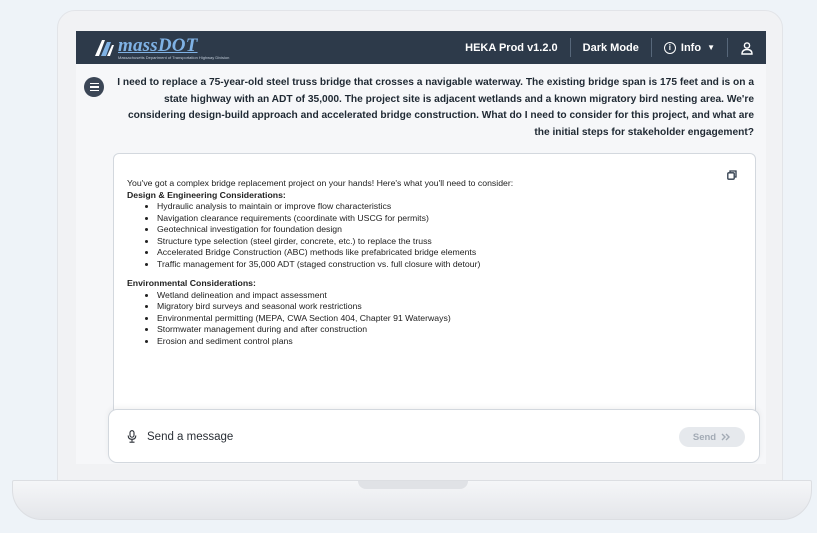 Image resolution: width=817 pixels, height=533 pixels. What do you see at coordinates (413, 485) in the screenshot?
I see `laptop-notch` at bounding box center [413, 485].